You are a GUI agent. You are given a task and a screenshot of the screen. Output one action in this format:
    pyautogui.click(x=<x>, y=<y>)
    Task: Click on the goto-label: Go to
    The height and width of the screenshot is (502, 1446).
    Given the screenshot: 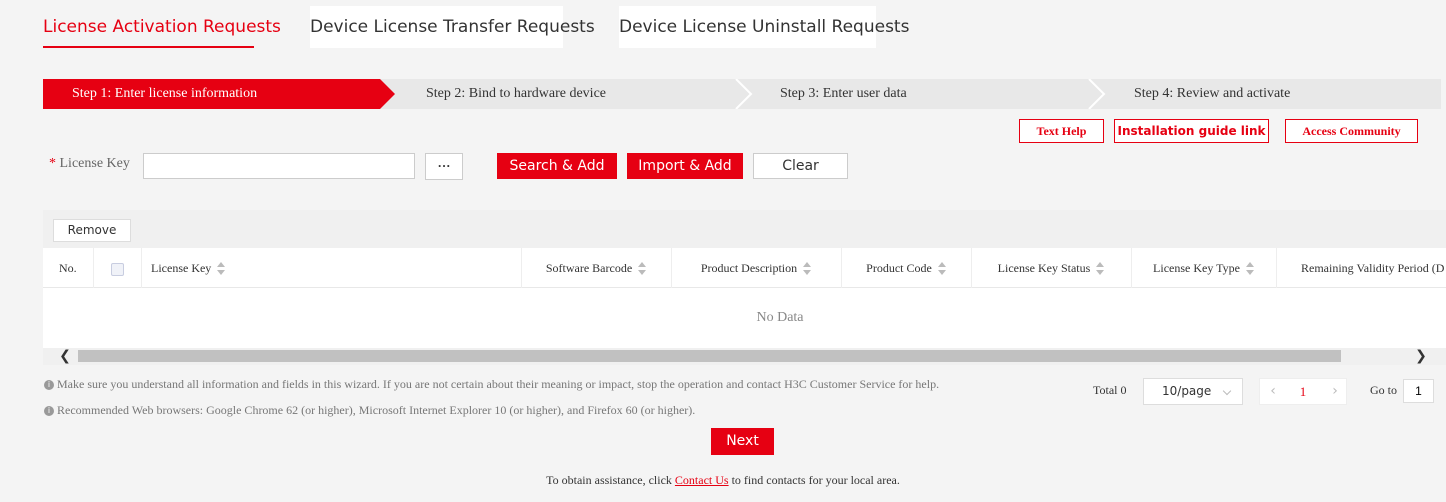 What is the action you would take?
    pyautogui.click(x=1383, y=390)
    